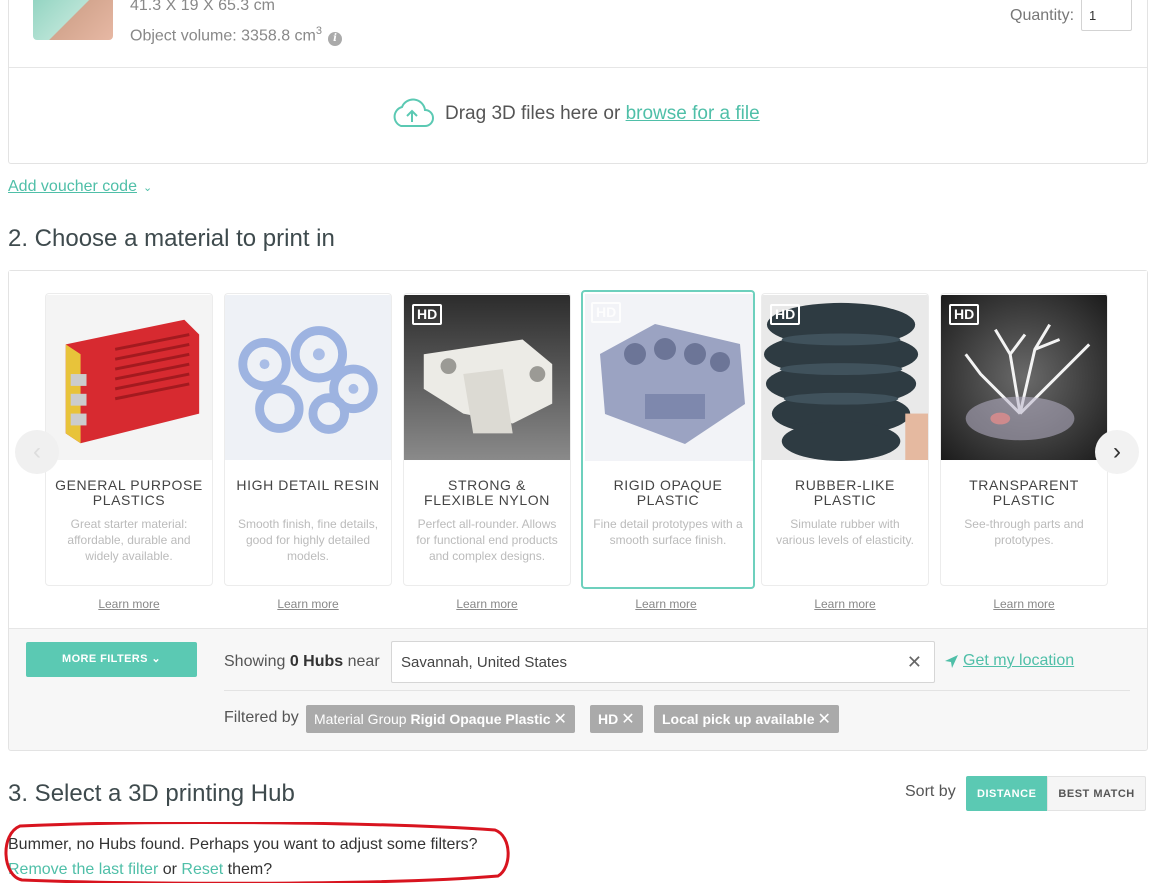 The height and width of the screenshot is (883, 1172). What do you see at coordinates (151, 793) in the screenshot?
I see `hub-heading: 3. Select a 3D printing Hub` at bounding box center [151, 793].